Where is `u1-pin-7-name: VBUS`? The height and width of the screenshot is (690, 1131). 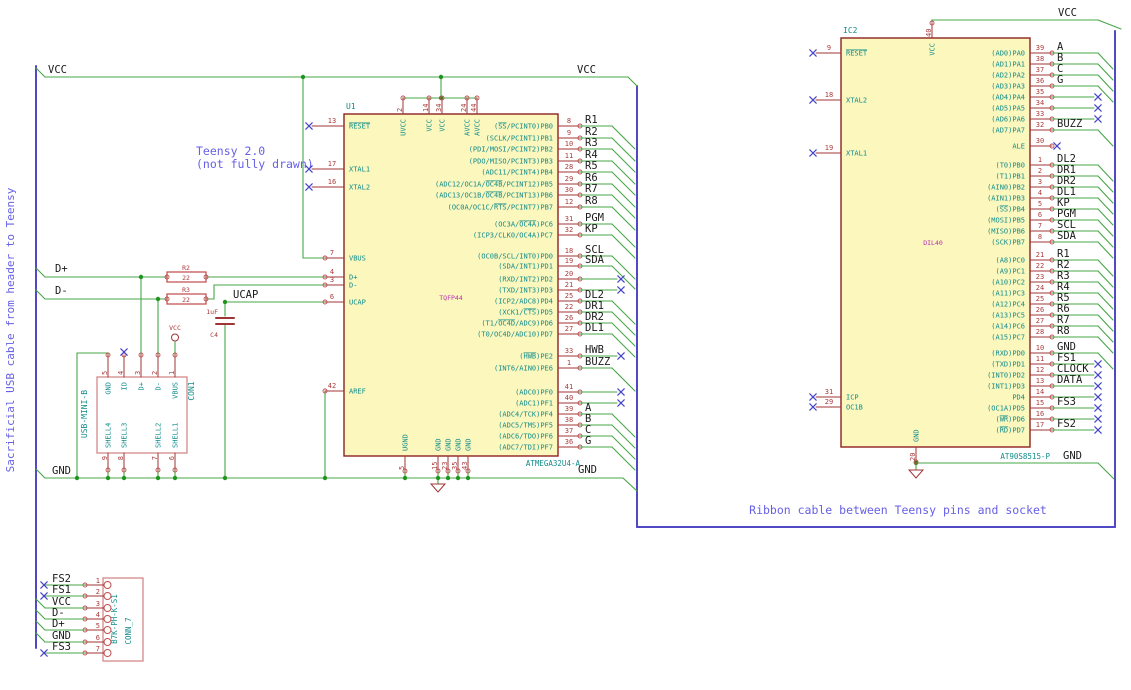
u1-pin-7-name: VBUS is located at coordinates (357, 259).